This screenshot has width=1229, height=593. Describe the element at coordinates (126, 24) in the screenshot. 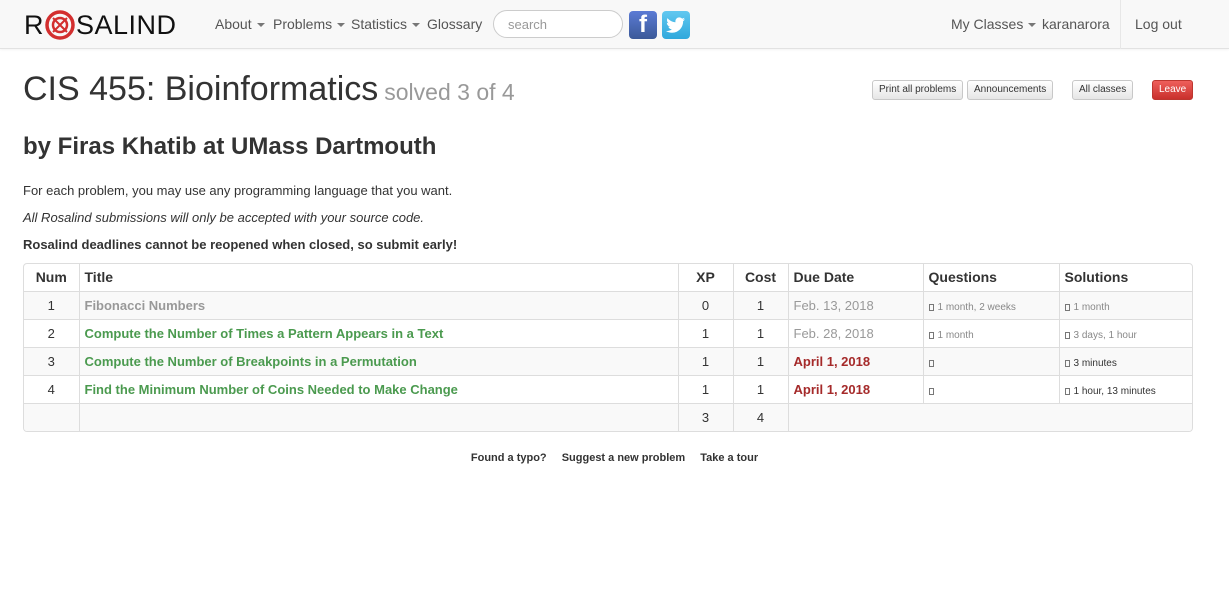

I see `brand-wordmark: SALIND` at that location.